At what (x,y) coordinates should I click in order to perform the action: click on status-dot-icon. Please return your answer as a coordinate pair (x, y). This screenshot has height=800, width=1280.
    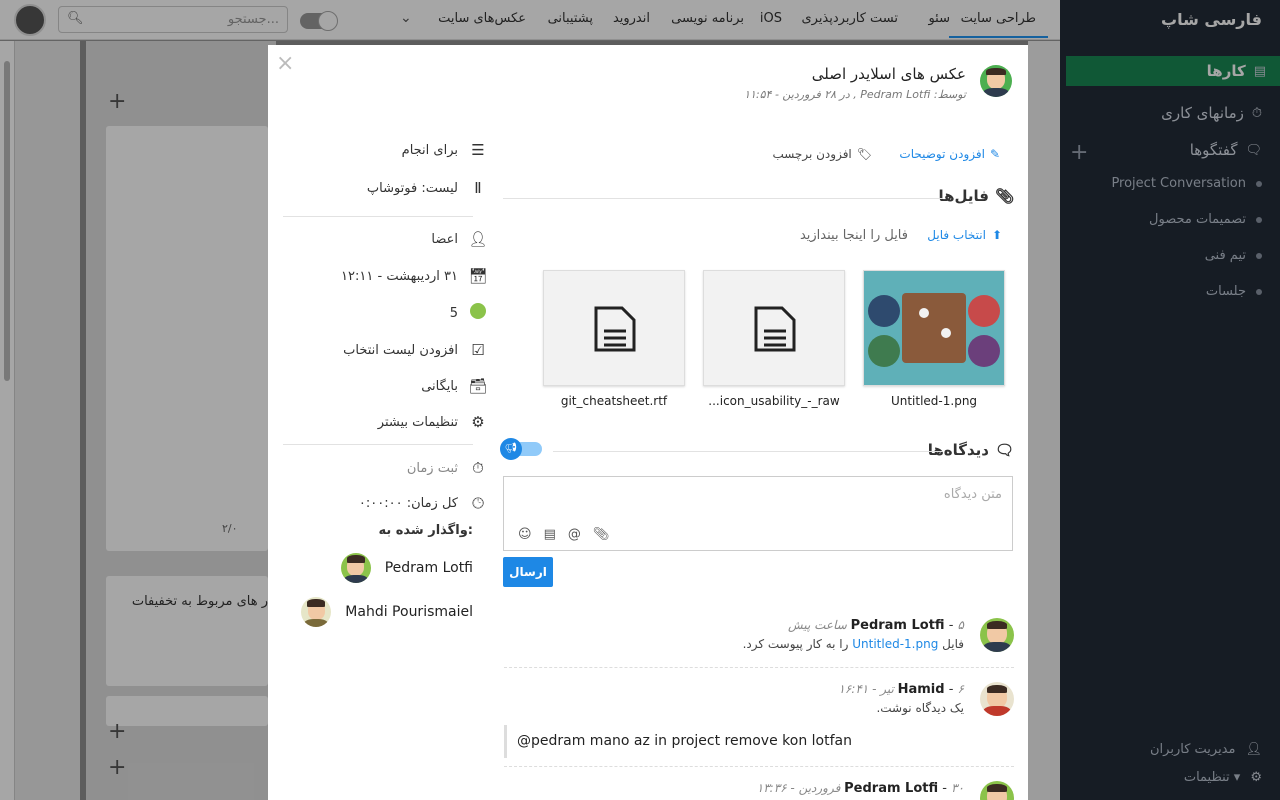
    Looking at the image, I should click on (478, 313).